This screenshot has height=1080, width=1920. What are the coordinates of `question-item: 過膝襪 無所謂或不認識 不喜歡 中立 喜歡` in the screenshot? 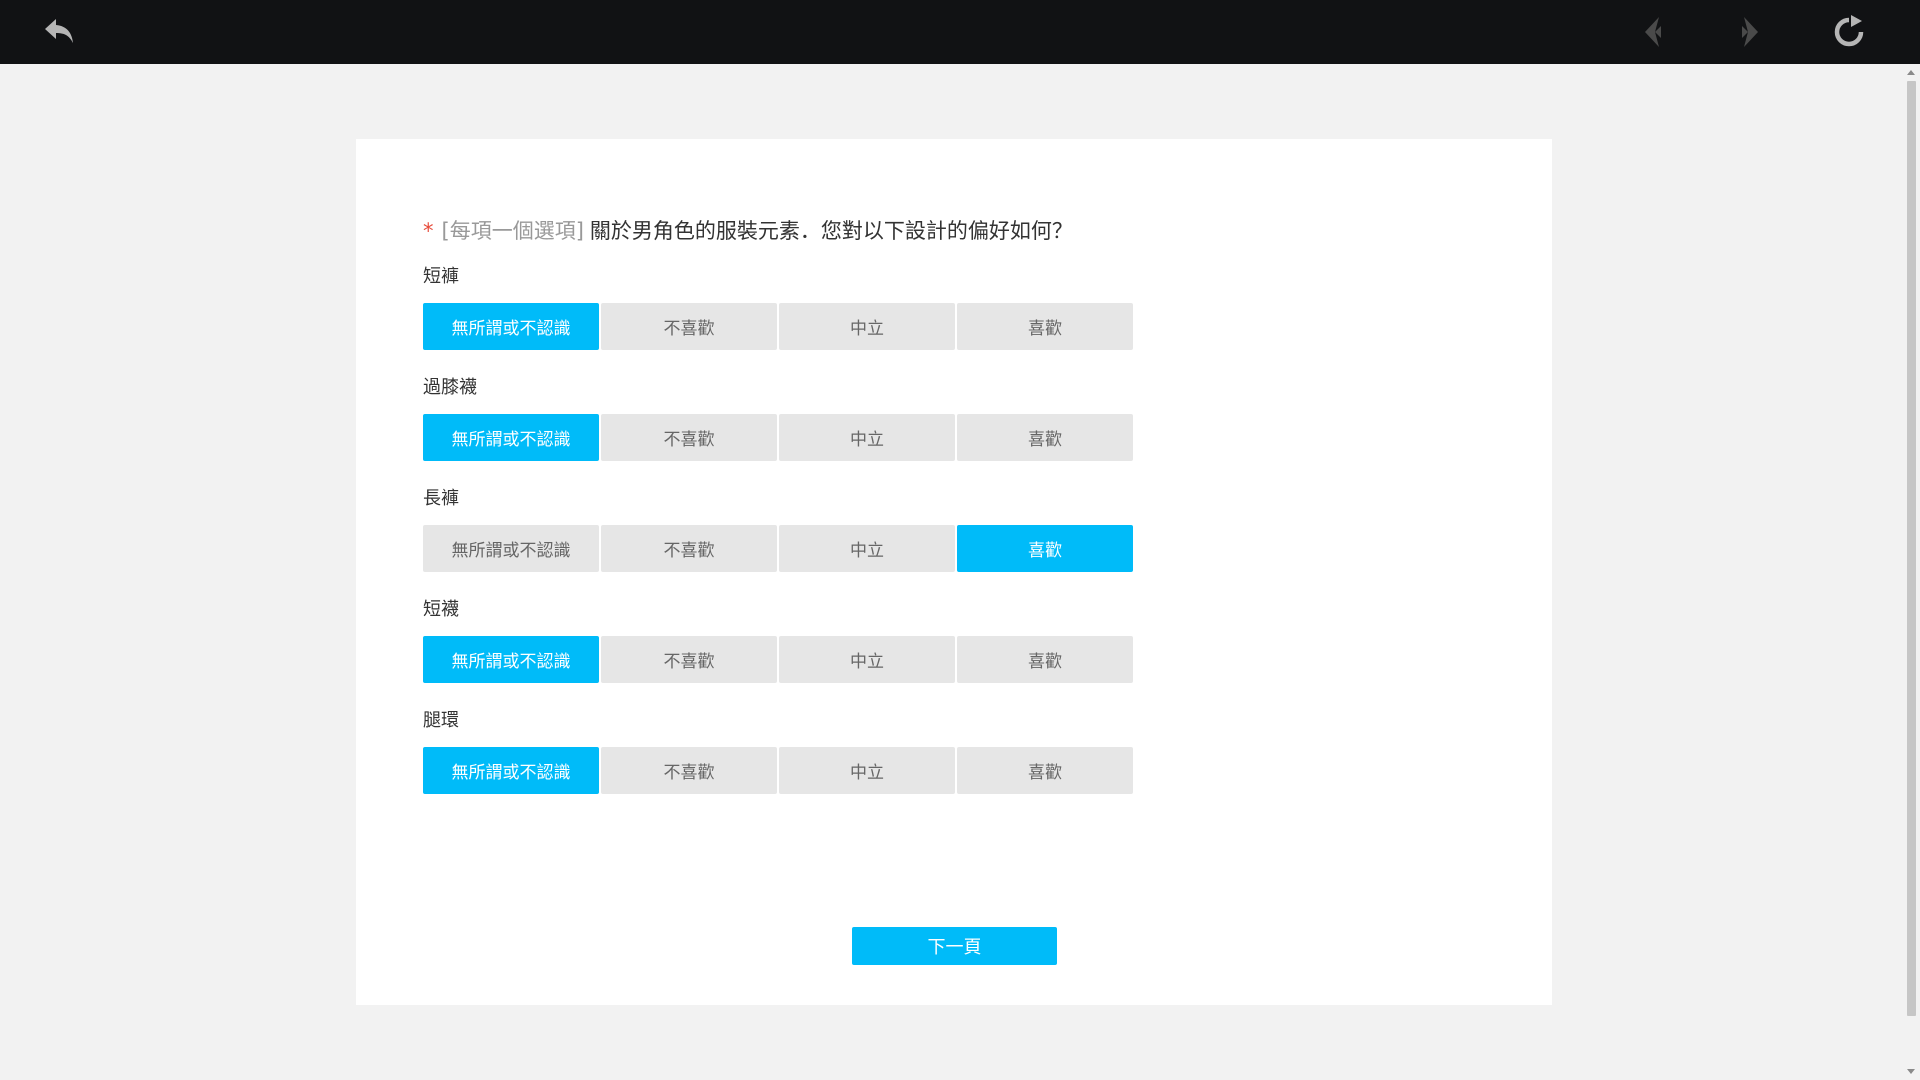 It's located at (778, 418).